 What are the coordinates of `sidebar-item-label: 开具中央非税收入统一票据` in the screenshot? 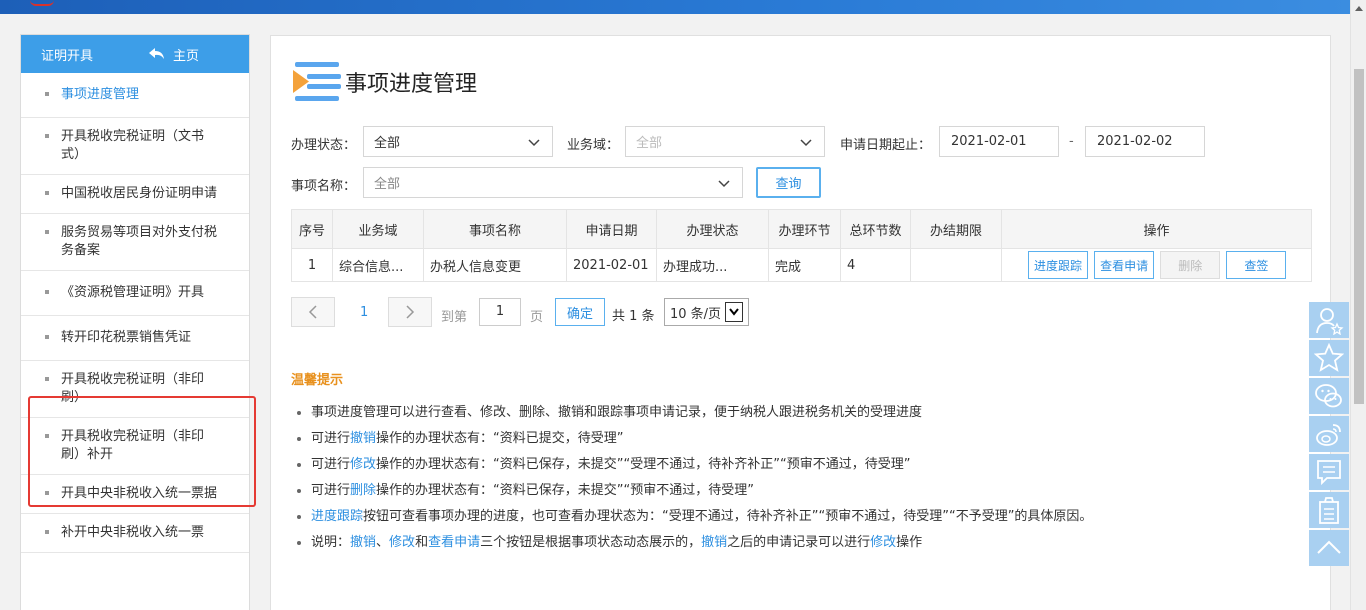 It's located at (139, 493).